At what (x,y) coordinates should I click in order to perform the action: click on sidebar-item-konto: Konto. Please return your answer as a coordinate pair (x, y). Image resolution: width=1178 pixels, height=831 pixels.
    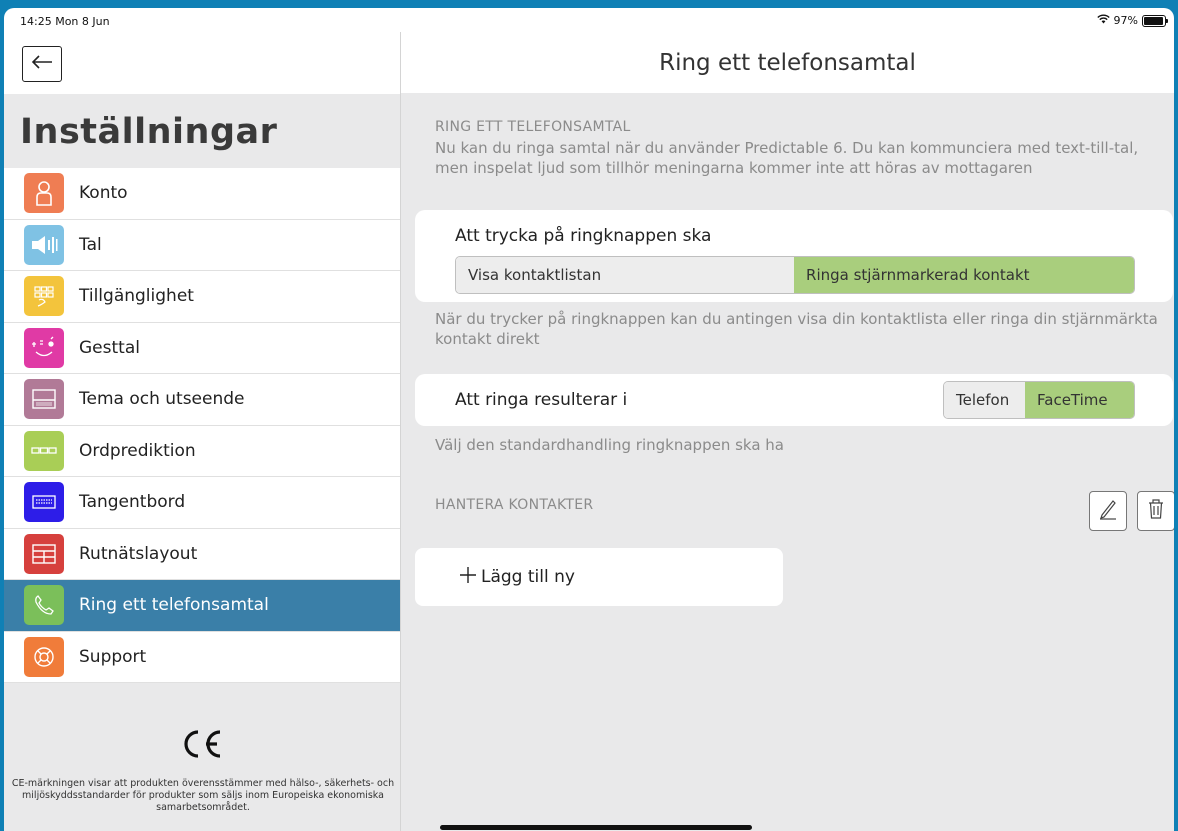
    Looking at the image, I should click on (202, 194).